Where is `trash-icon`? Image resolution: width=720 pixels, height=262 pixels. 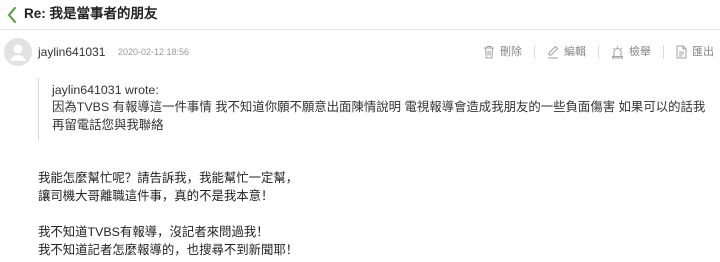 trash-icon is located at coordinates (489, 52).